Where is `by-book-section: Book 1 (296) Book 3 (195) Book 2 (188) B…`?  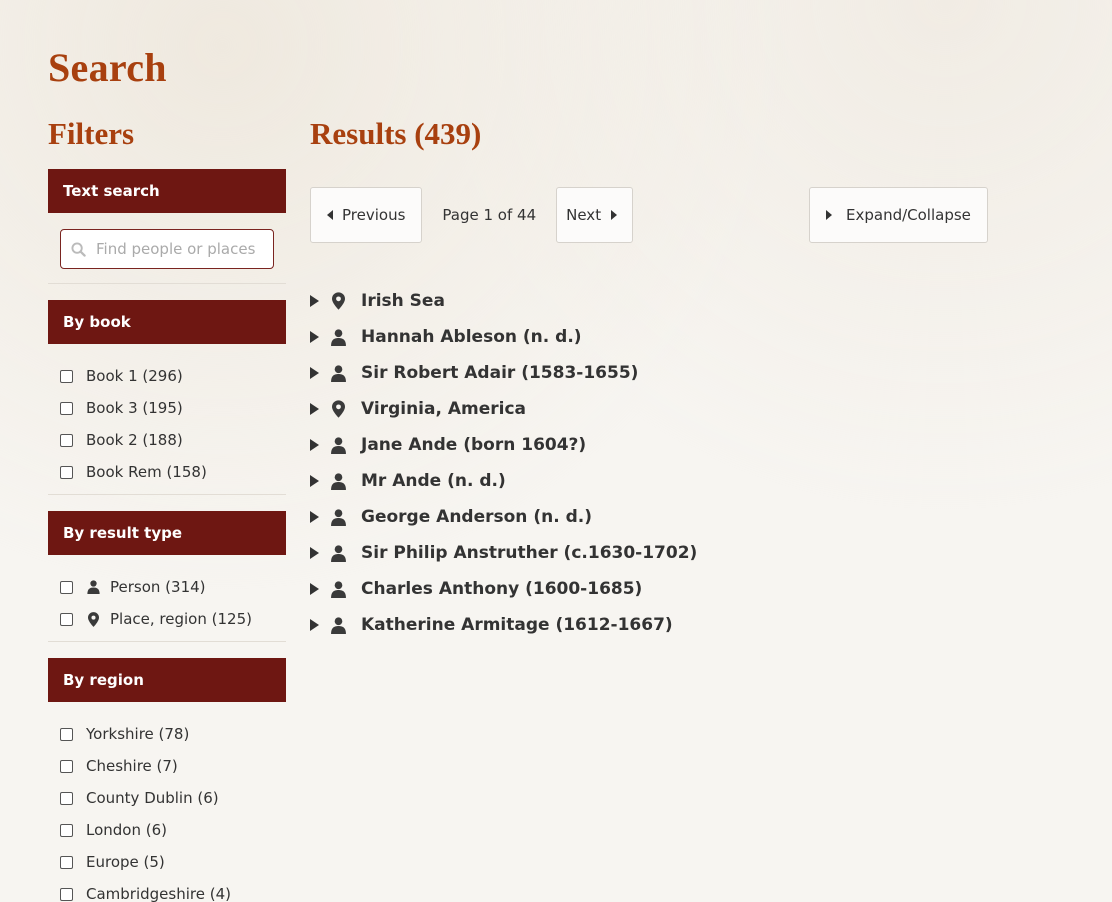
by-book-section: Book 1 (296) Book 3 (195) Book 2 (188) B… is located at coordinates (167, 419).